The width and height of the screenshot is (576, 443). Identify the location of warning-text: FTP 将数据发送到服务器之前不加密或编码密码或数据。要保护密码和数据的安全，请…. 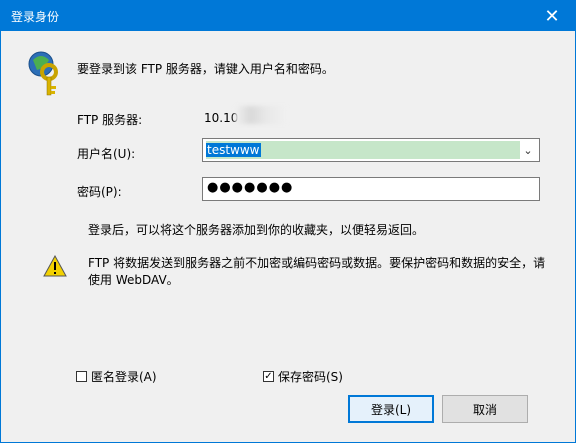
(317, 271).